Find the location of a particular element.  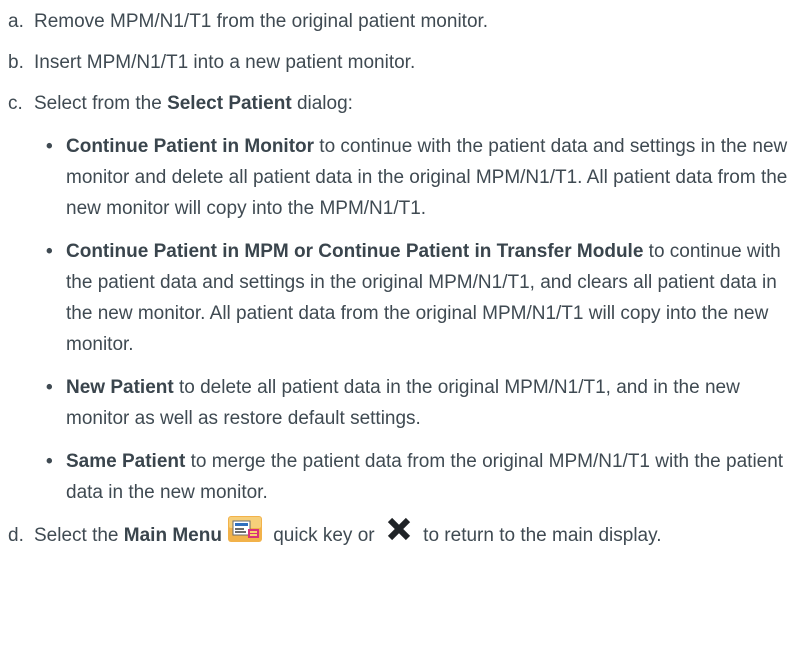

step-letter: c. is located at coordinates (15, 103).